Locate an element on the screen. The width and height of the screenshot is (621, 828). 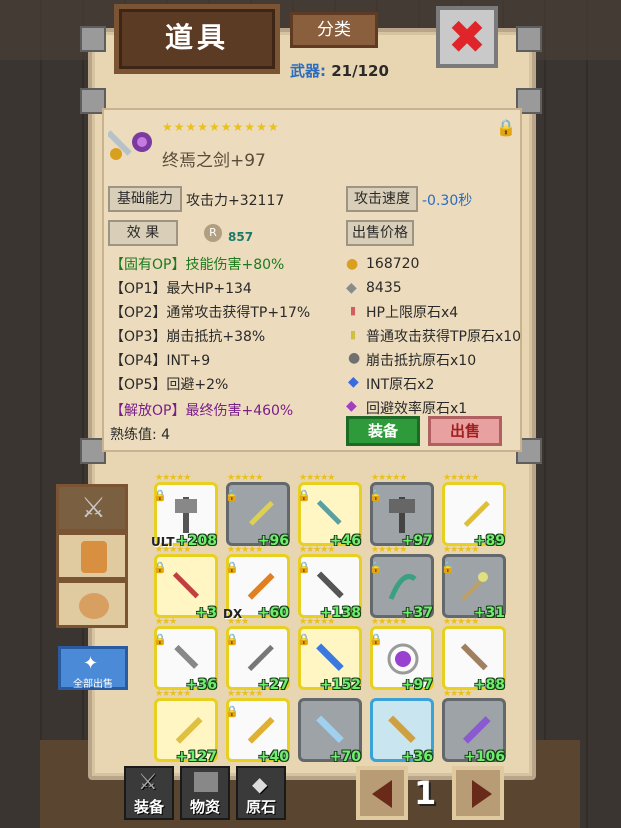
prev-page-button is located at coordinates (382, 793).